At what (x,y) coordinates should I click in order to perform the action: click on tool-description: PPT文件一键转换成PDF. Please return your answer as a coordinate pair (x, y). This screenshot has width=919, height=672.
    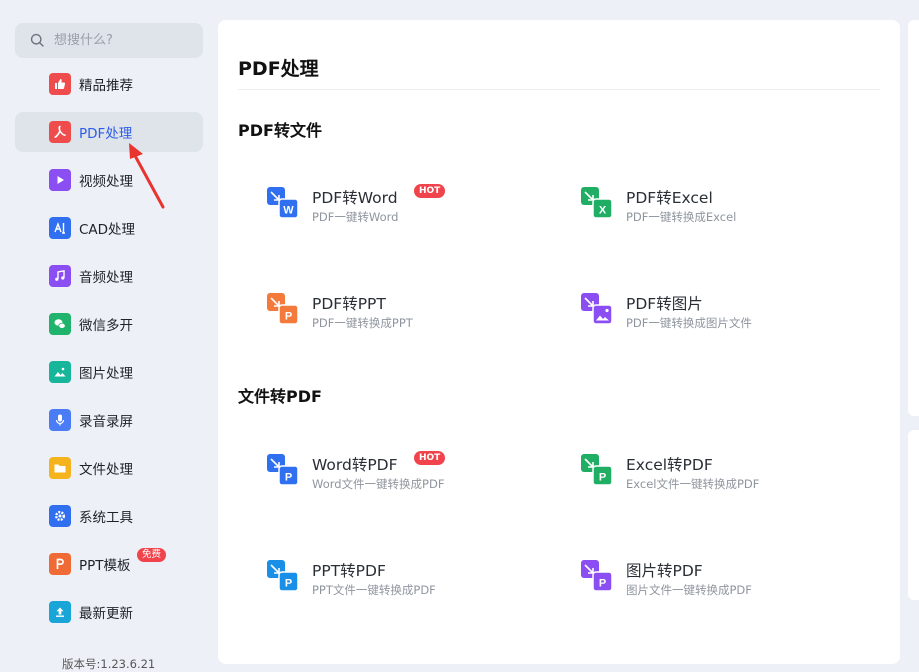
    Looking at the image, I should click on (374, 590).